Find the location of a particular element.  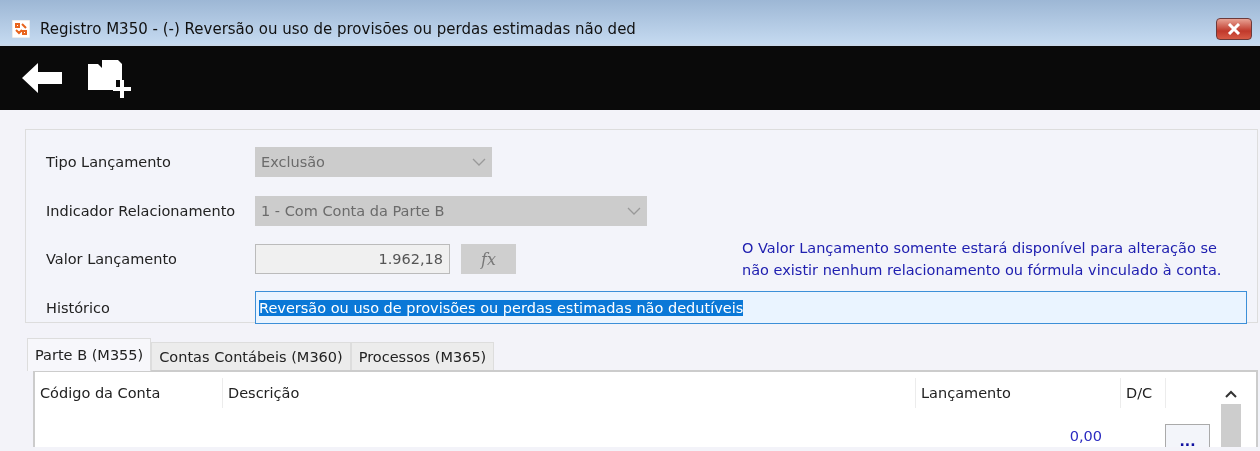

tab: Contas Contábeis (M360) is located at coordinates (251, 356).